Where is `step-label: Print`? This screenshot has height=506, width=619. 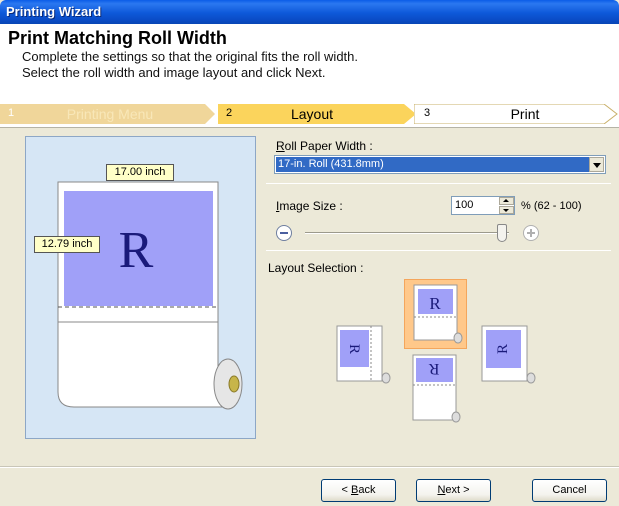
step-label: Print is located at coordinates (525, 114).